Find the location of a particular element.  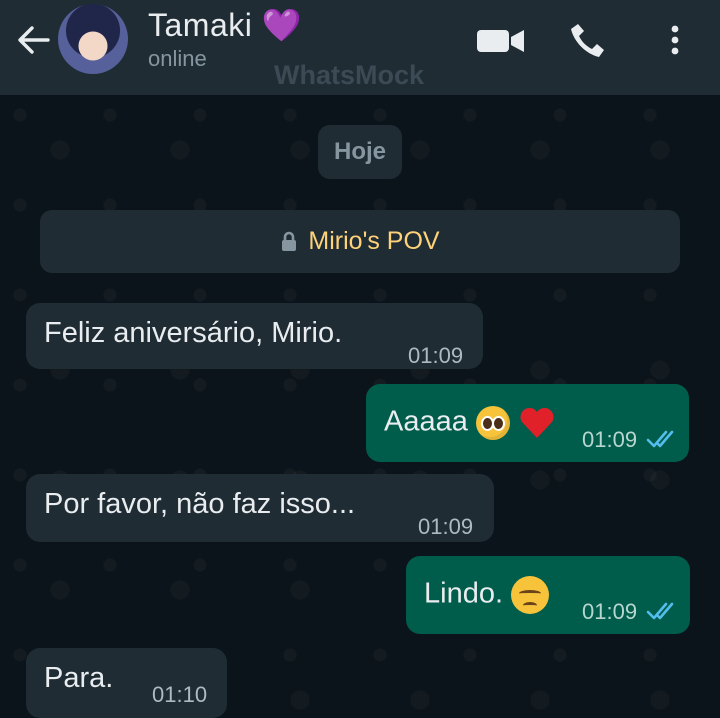

watermark: WhatsMock is located at coordinates (349, 75).